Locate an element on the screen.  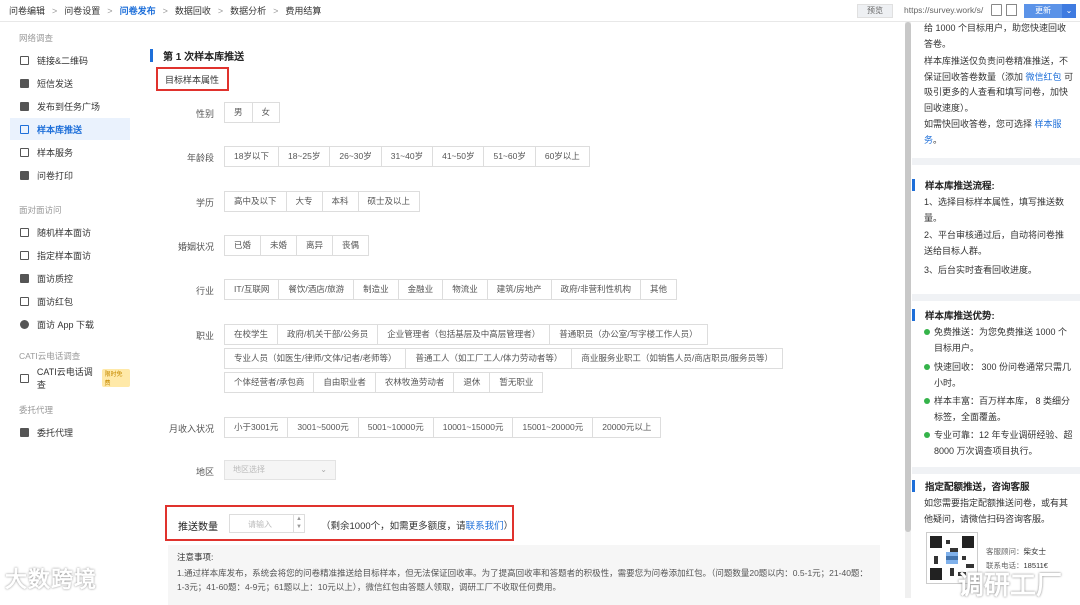
attribute-option: 农林牧渔劳动者 is located at coordinates (414, 382).